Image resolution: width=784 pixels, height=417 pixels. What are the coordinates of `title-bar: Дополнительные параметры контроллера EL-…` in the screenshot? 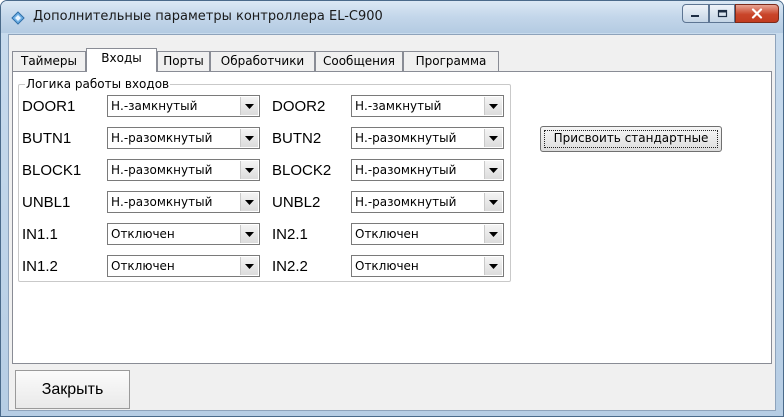 It's located at (392, 17).